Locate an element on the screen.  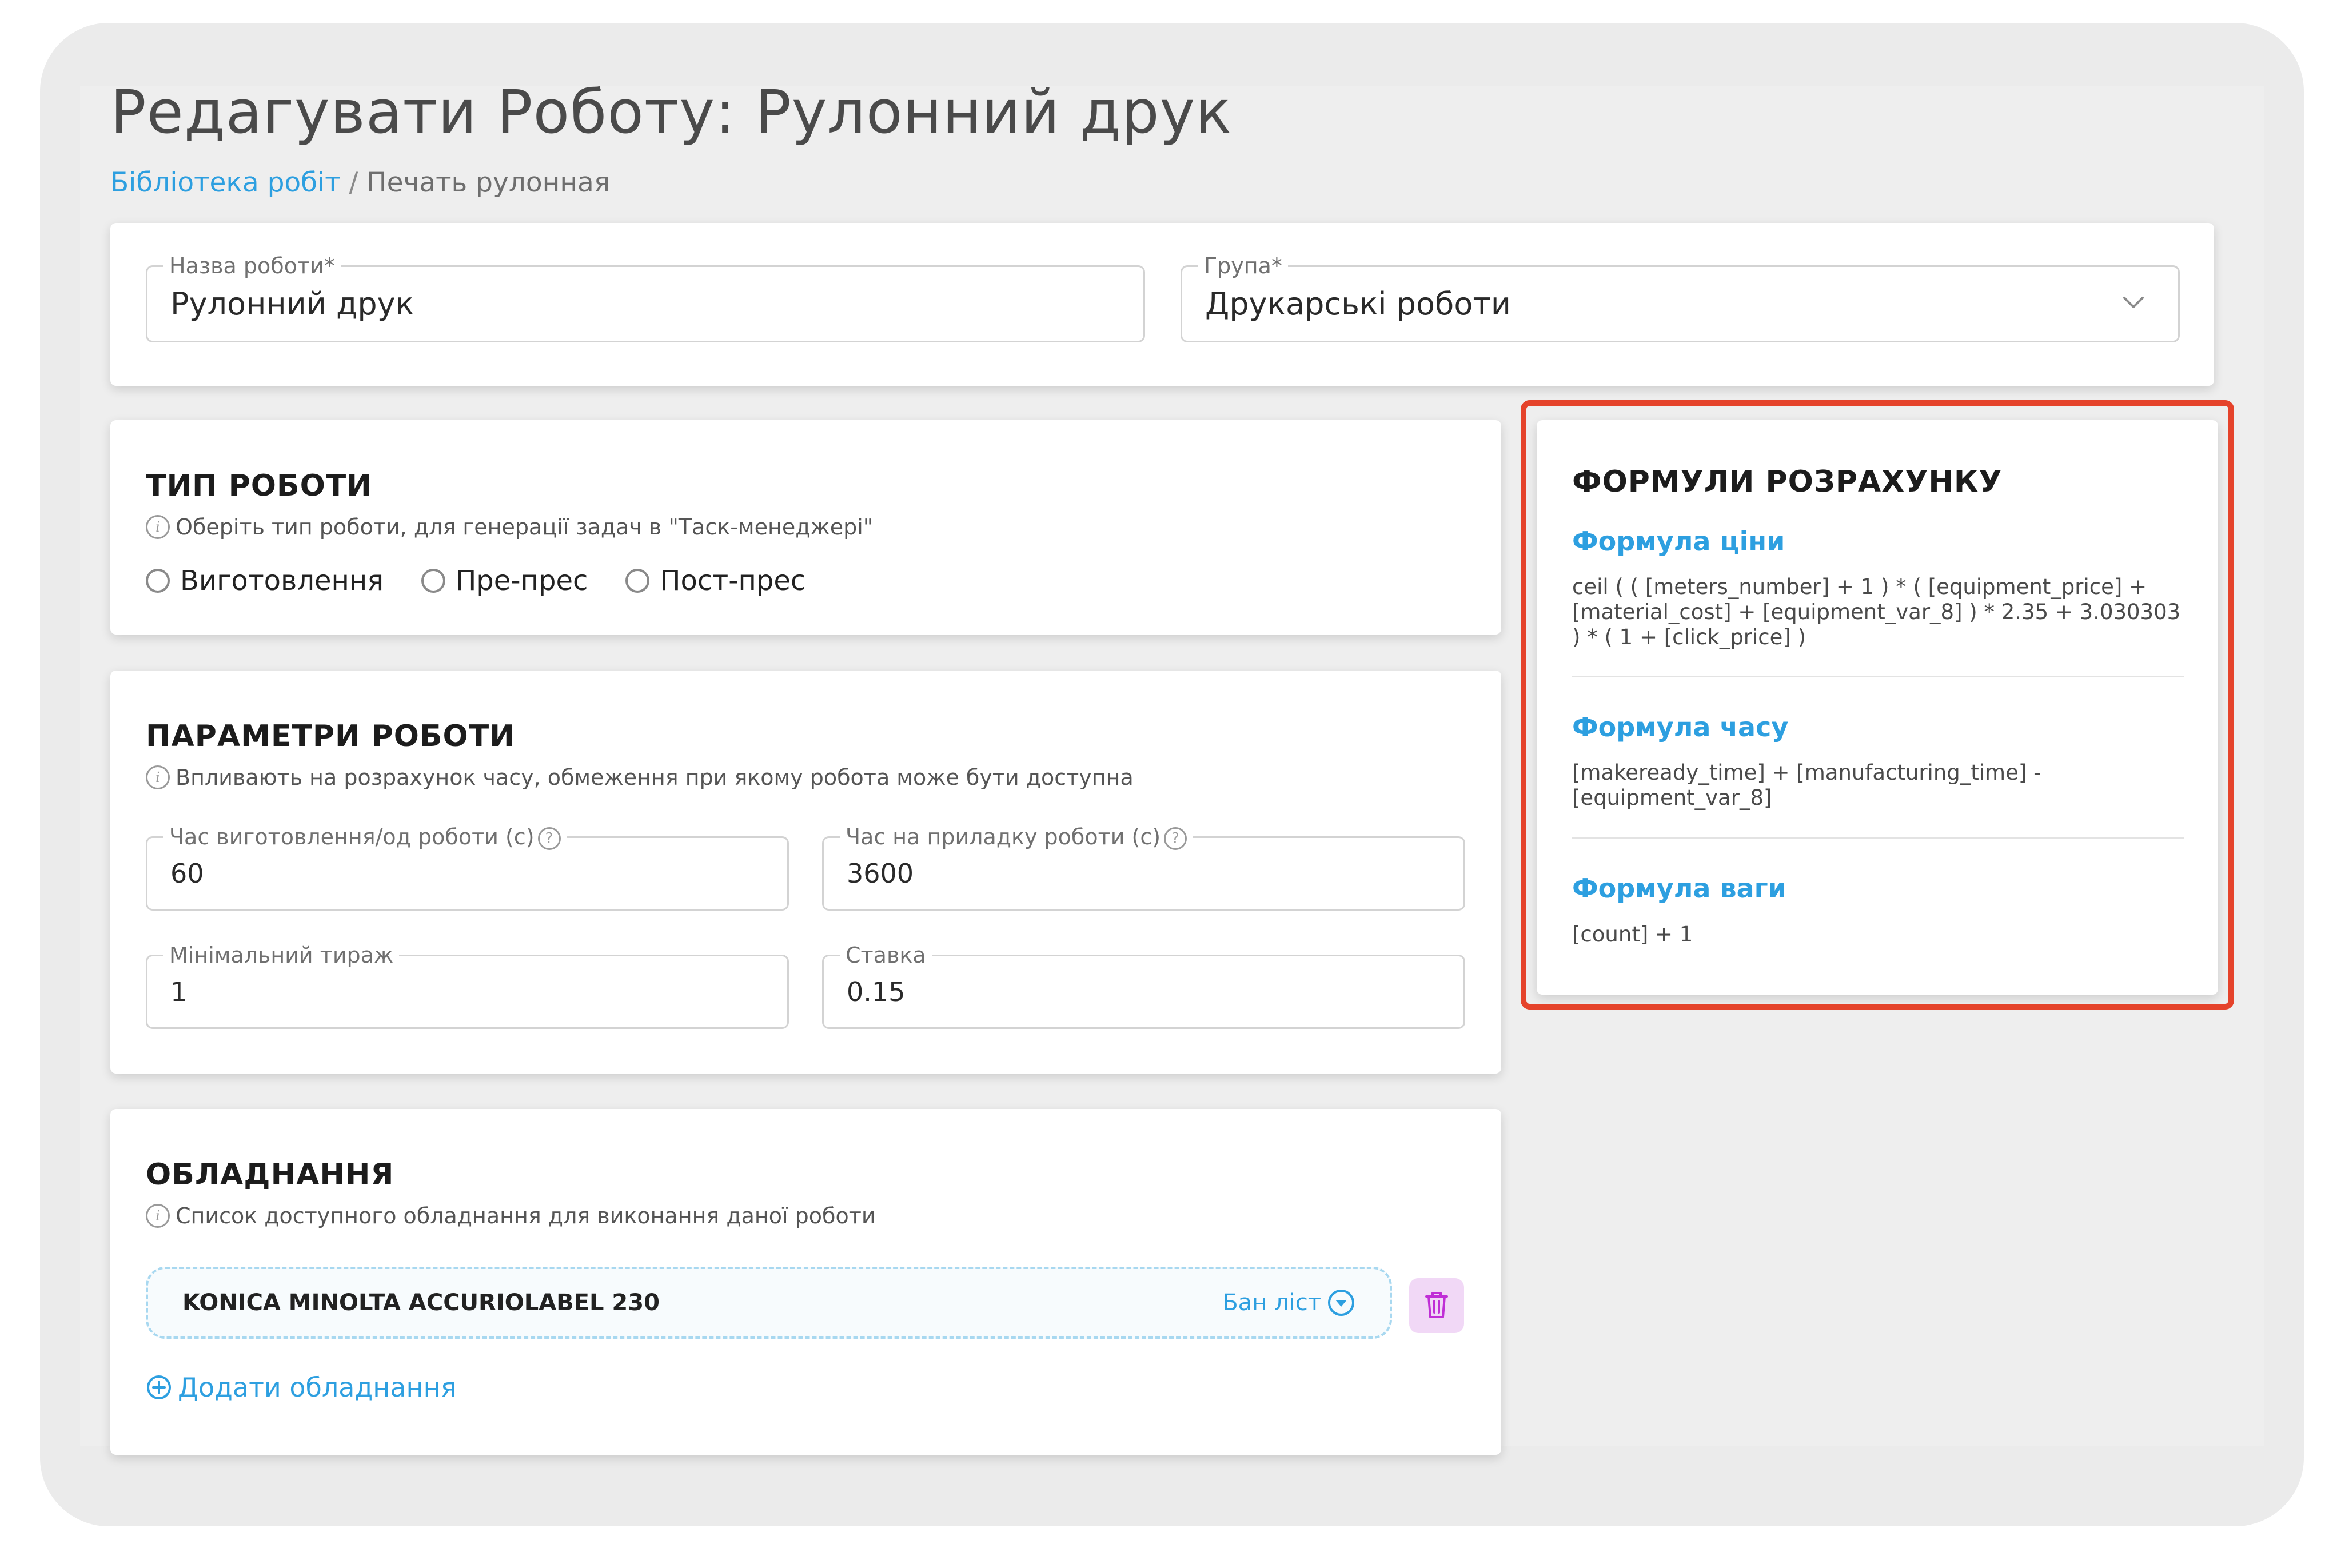
breadcrumb-link-library: Бібліотека робіт is located at coordinates (225, 182).